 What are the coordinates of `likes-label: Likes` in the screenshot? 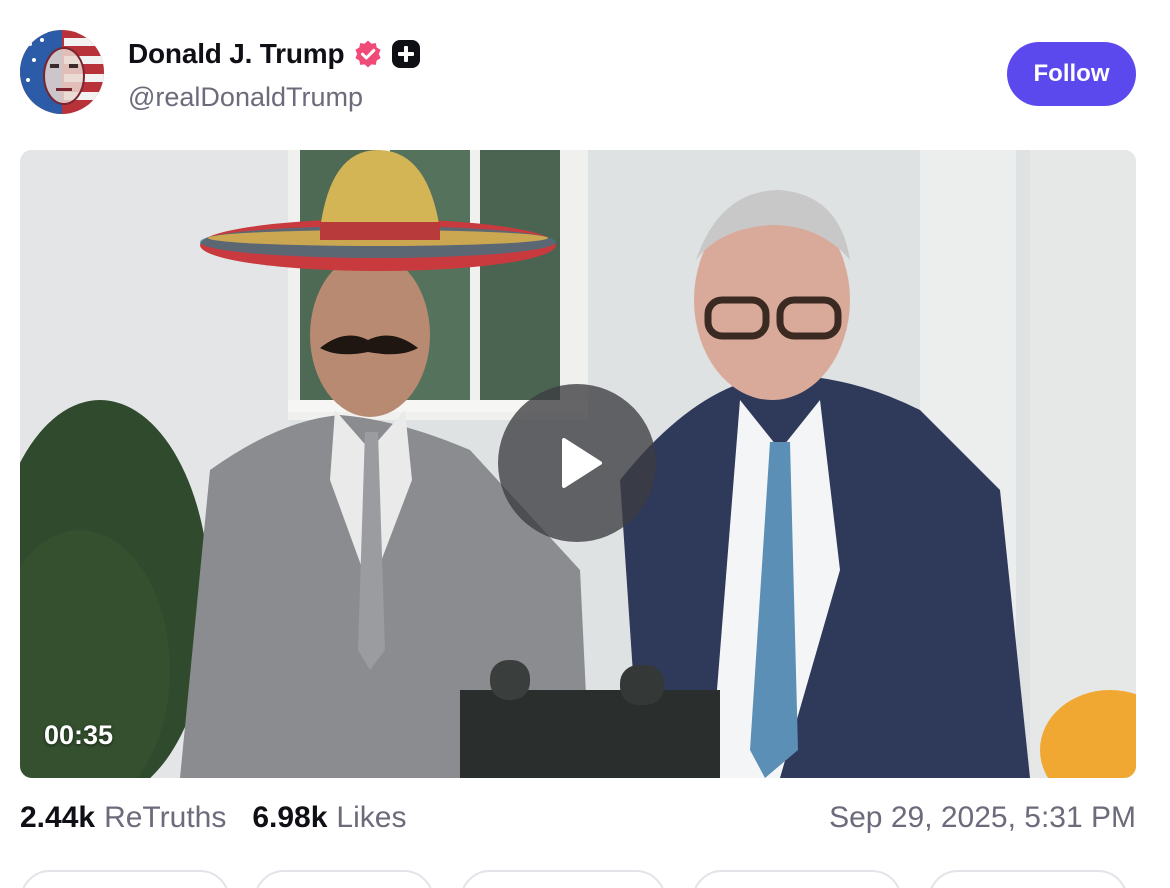 It's located at (371, 817).